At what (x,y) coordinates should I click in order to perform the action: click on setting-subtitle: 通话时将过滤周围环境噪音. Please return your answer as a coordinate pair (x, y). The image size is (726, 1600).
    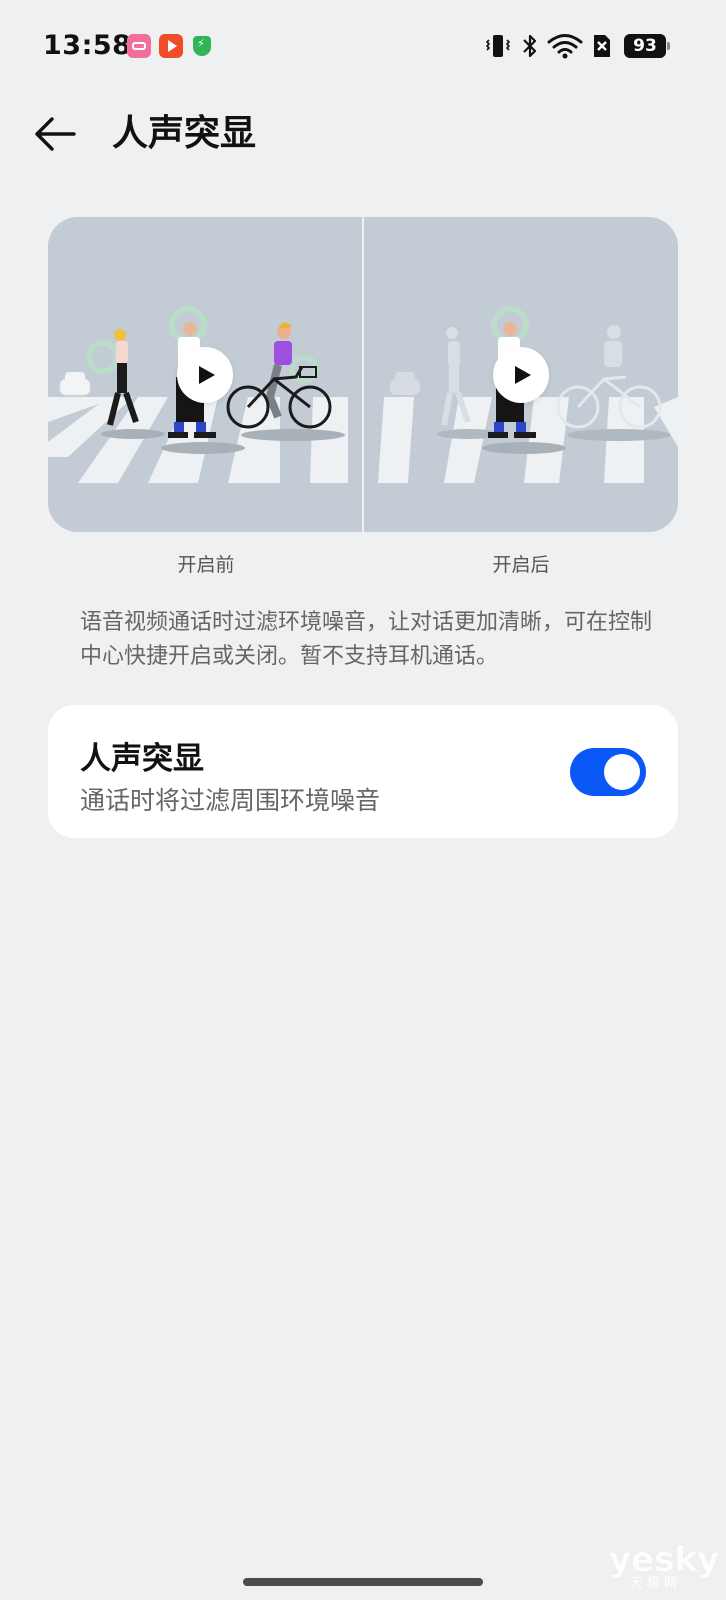
    Looking at the image, I should click on (230, 800).